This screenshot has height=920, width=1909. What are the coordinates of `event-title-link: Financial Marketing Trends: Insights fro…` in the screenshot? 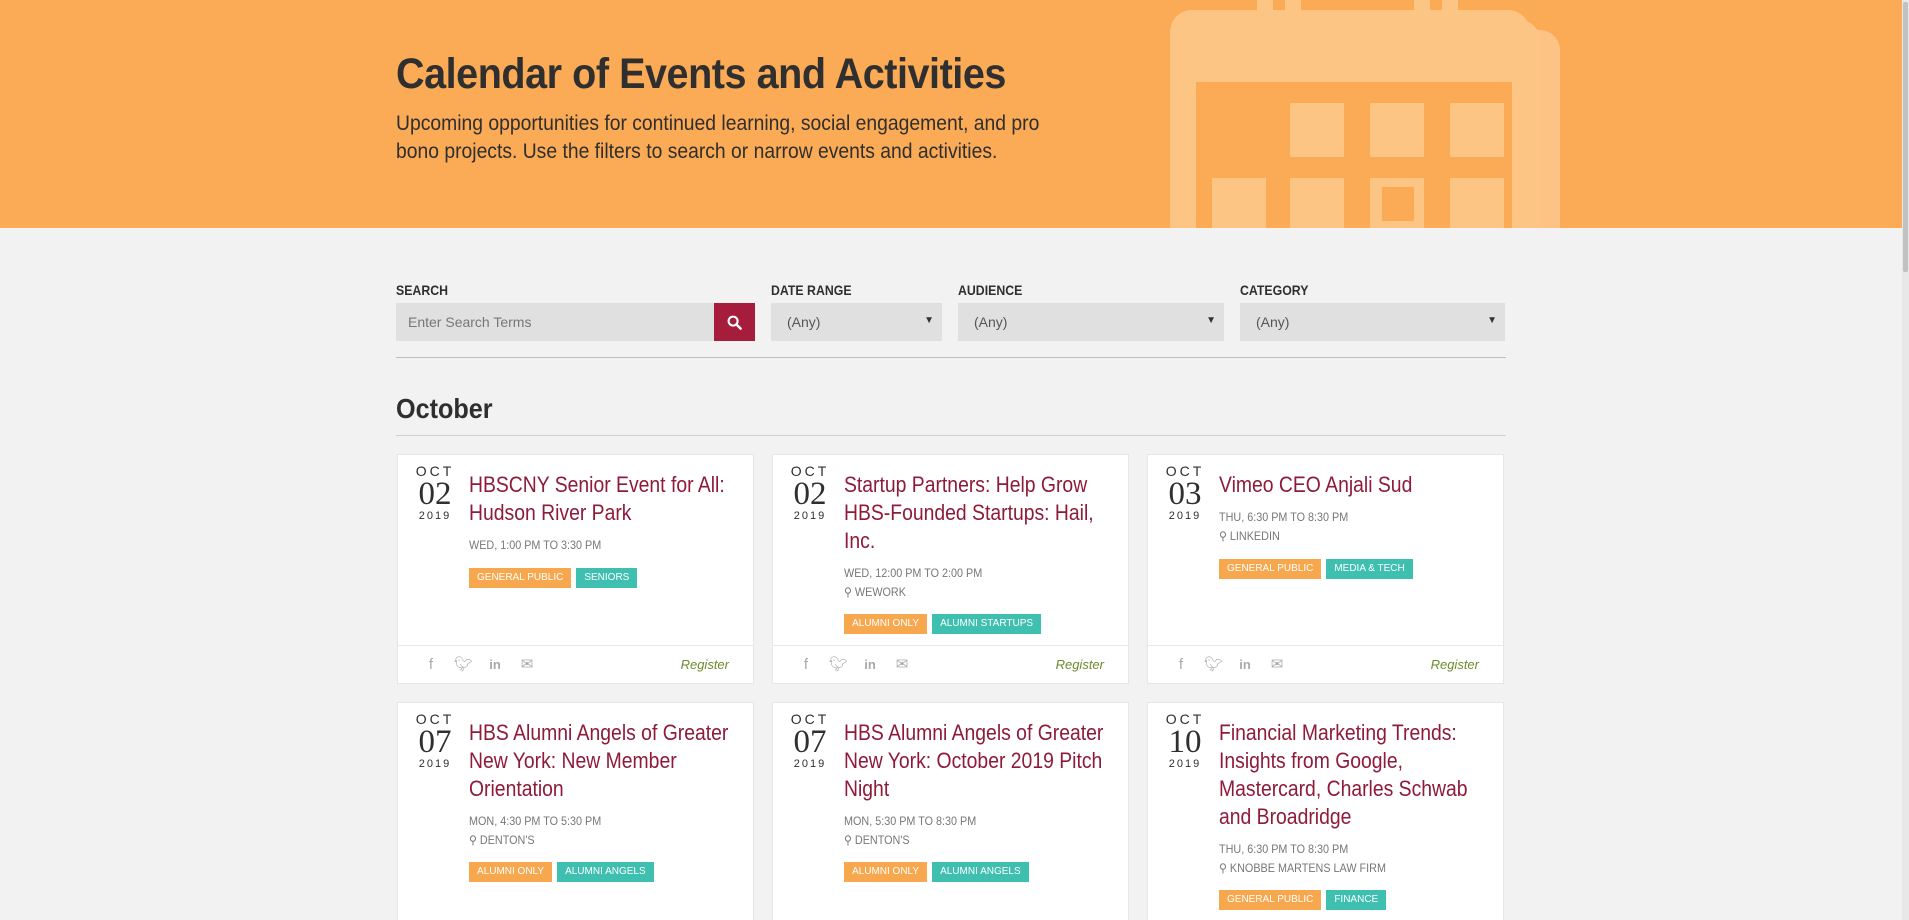 It's located at (1356, 775).